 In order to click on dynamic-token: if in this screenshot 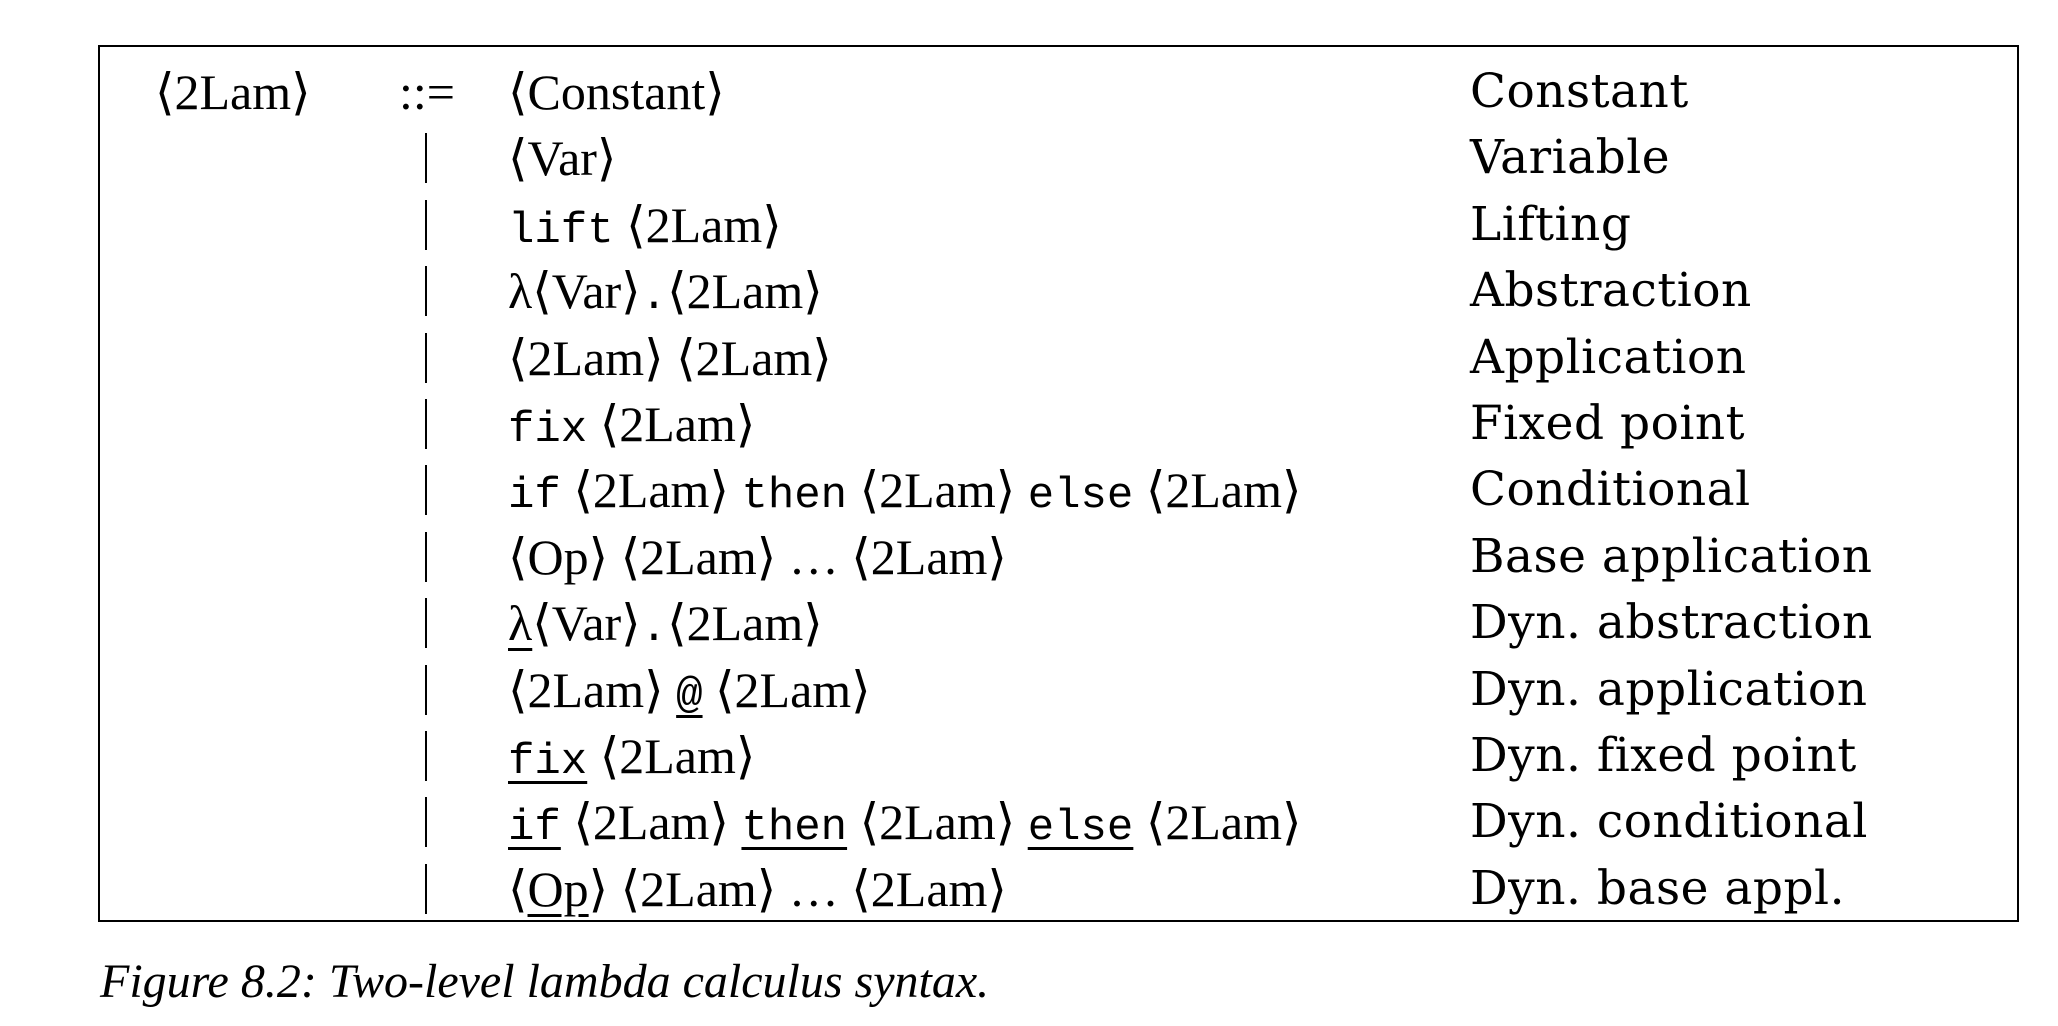, I will do `click(534, 828)`.